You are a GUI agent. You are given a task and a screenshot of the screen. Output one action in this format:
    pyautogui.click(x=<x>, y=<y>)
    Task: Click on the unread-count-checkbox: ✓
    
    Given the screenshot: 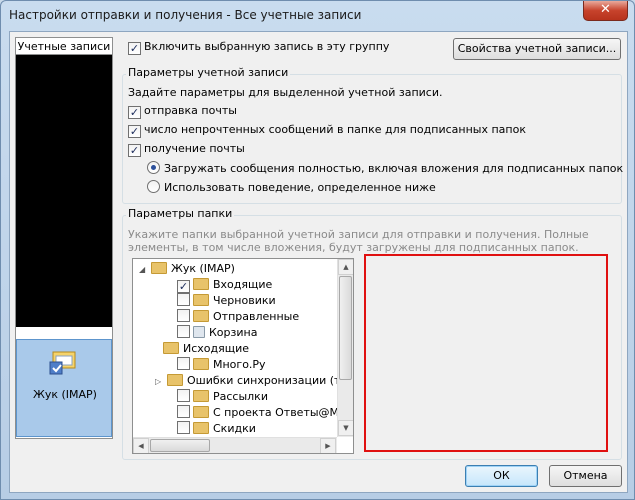 What is the action you would take?
    pyautogui.click(x=134, y=131)
    